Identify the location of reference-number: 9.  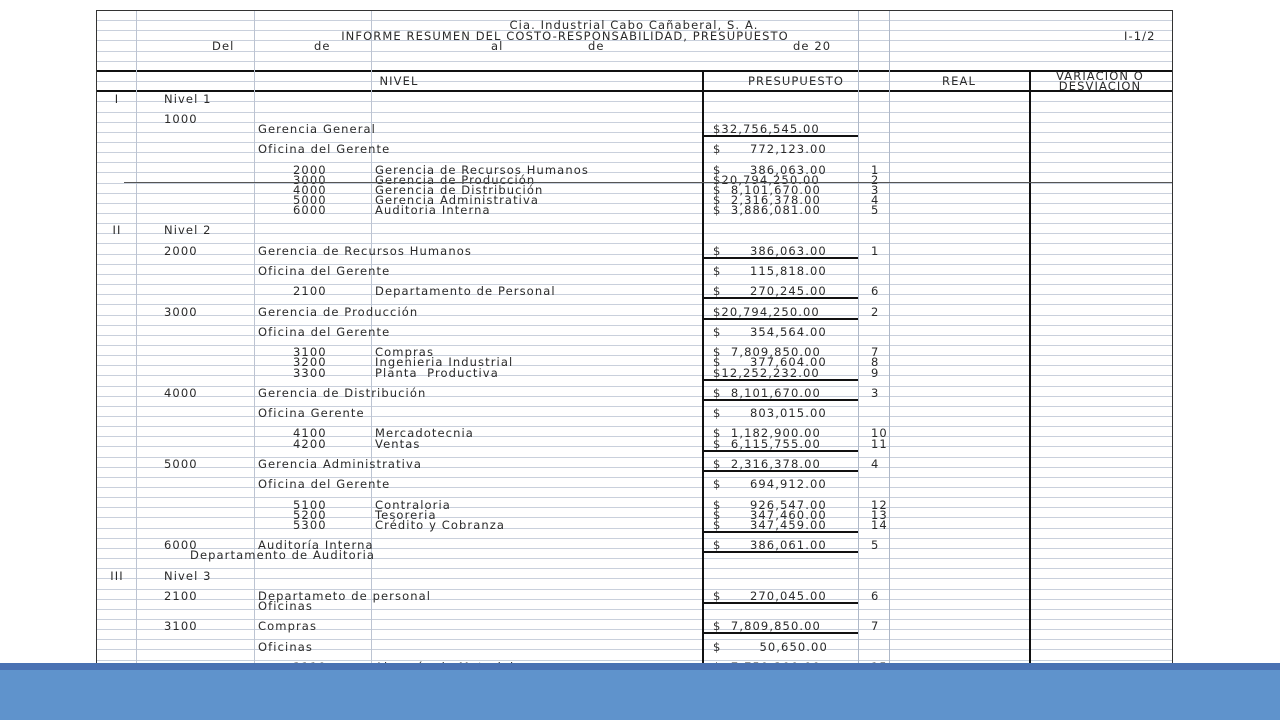
(875, 373).